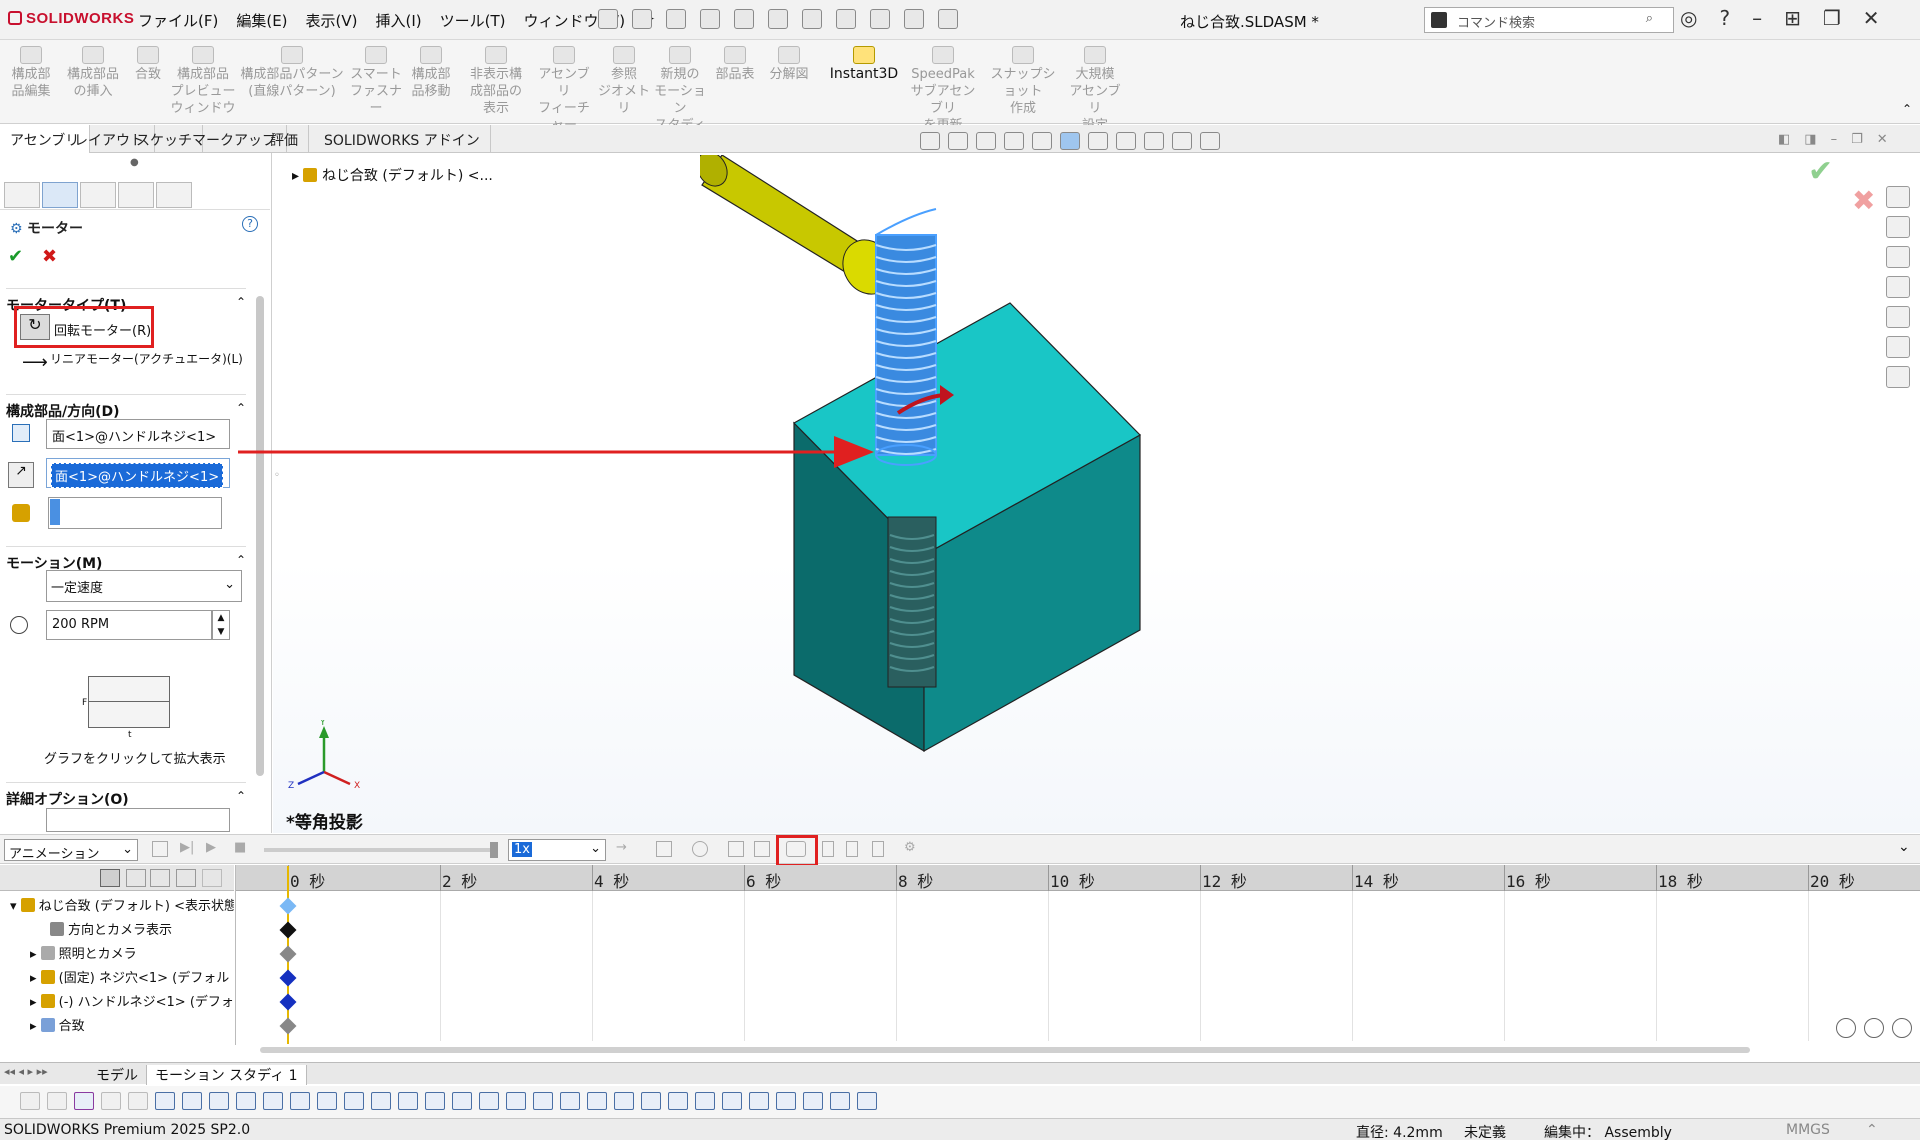  What do you see at coordinates (226, 1075) in the screenshot?
I see `tab-motion-study: モーション スタディ 1` at bounding box center [226, 1075].